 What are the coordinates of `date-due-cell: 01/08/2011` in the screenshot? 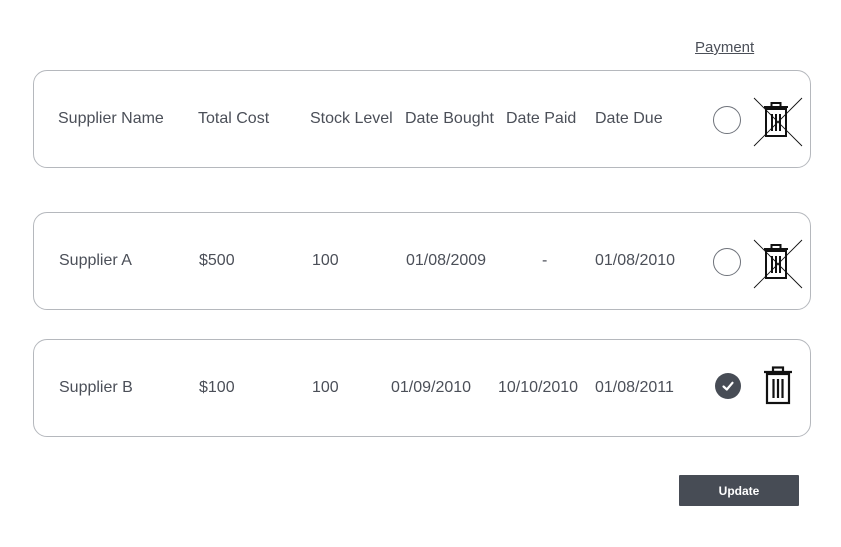 It's located at (634, 387).